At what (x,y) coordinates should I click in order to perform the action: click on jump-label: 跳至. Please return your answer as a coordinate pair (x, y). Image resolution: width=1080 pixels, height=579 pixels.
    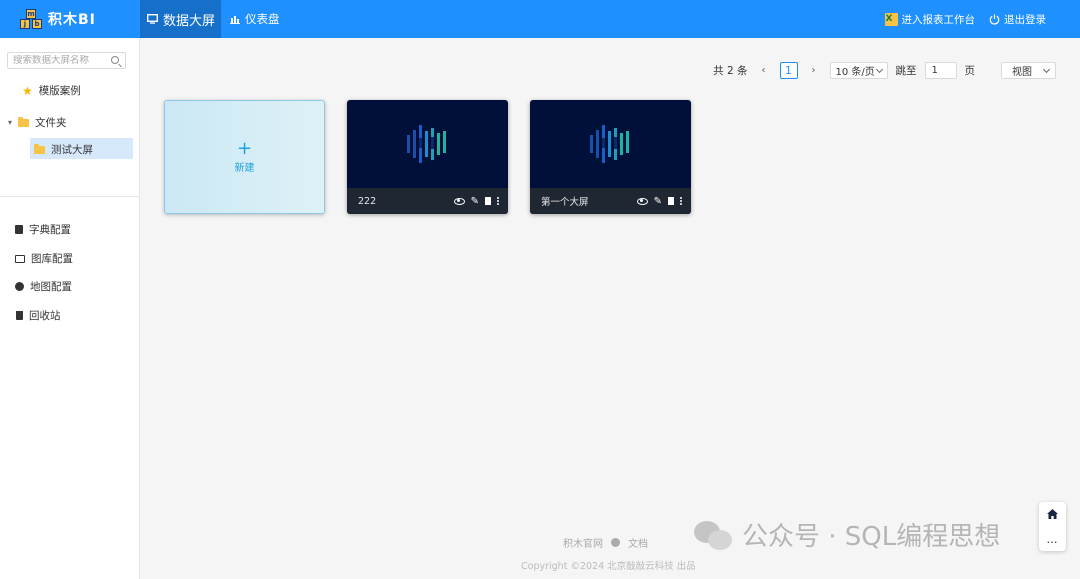
    Looking at the image, I should click on (906, 71).